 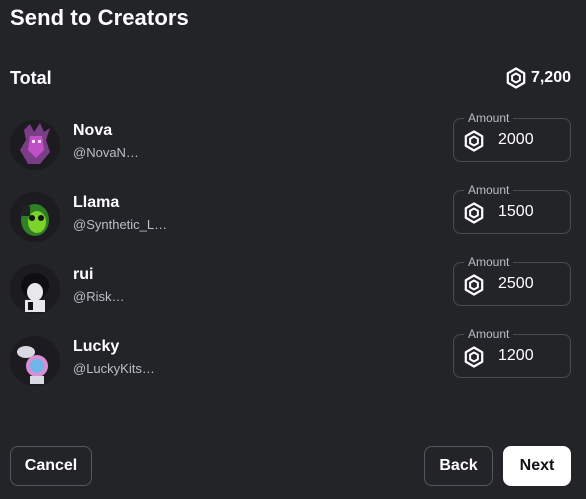 What do you see at coordinates (51, 466) in the screenshot?
I see `cancel-button: Cancel` at bounding box center [51, 466].